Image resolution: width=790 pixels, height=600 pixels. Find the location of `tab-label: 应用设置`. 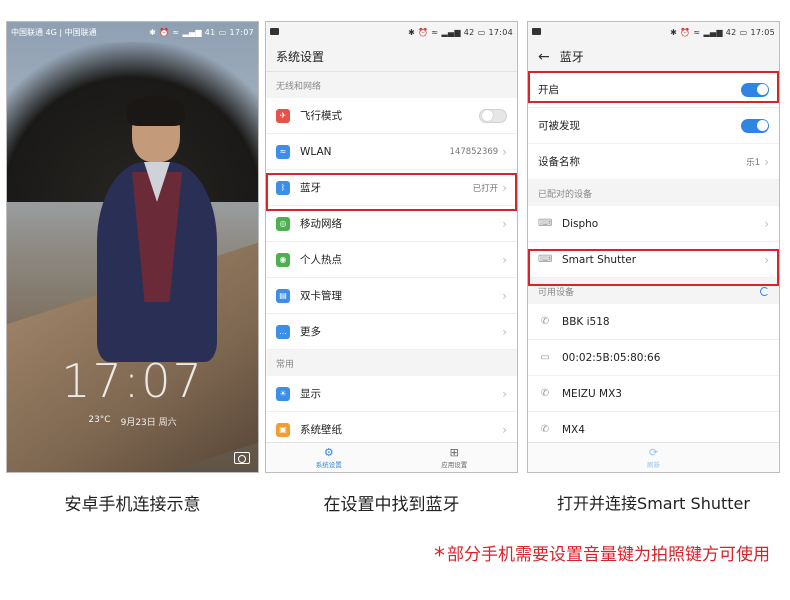

tab-label: 应用设置 is located at coordinates (454, 464).